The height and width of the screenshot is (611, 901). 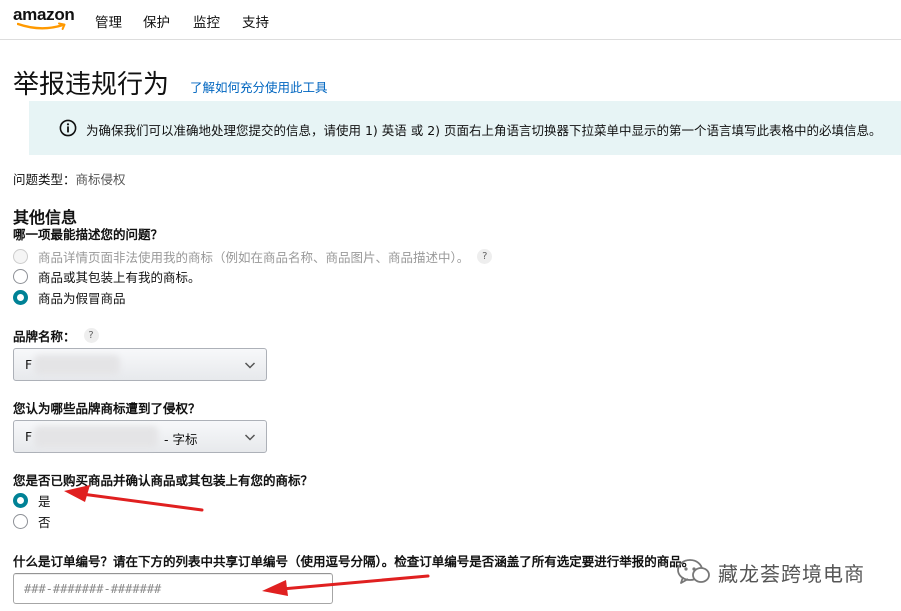 What do you see at coordinates (791, 573) in the screenshot?
I see `watermark-text: 藏龙荟跨境电商` at bounding box center [791, 573].